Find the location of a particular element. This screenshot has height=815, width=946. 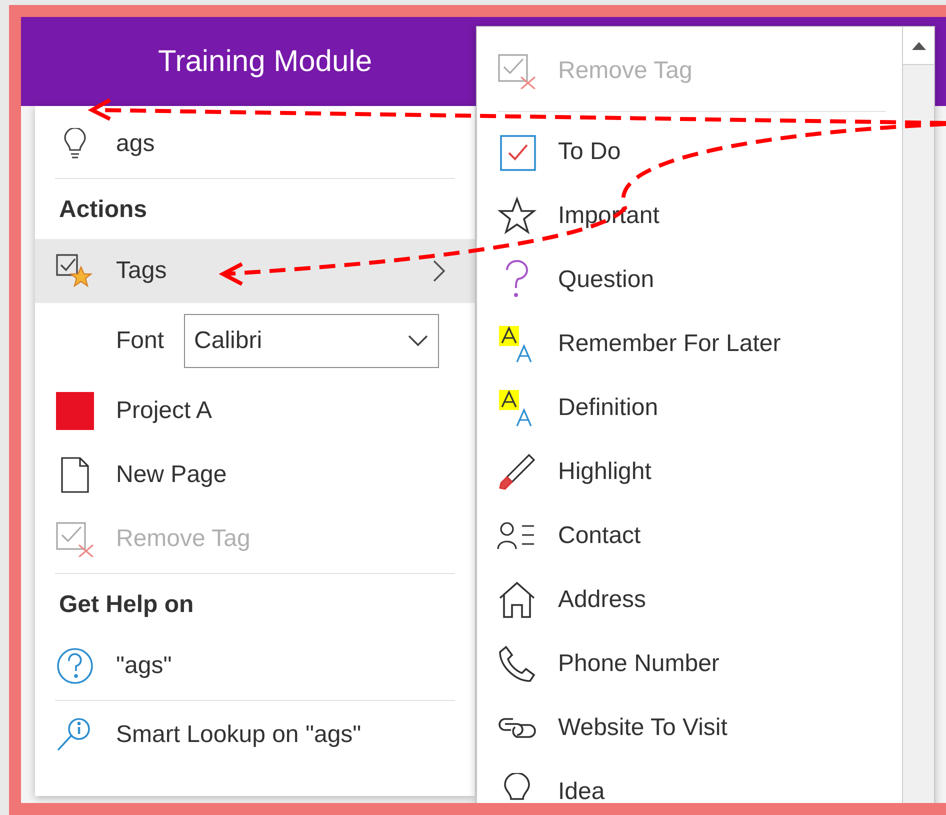

menu-item: Phone Number is located at coordinates (689, 664).